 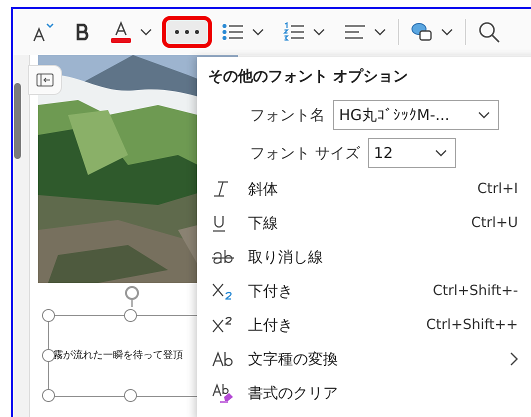 What do you see at coordinates (17, 121) in the screenshot?
I see `scrollbar-thumb` at bounding box center [17, 121].